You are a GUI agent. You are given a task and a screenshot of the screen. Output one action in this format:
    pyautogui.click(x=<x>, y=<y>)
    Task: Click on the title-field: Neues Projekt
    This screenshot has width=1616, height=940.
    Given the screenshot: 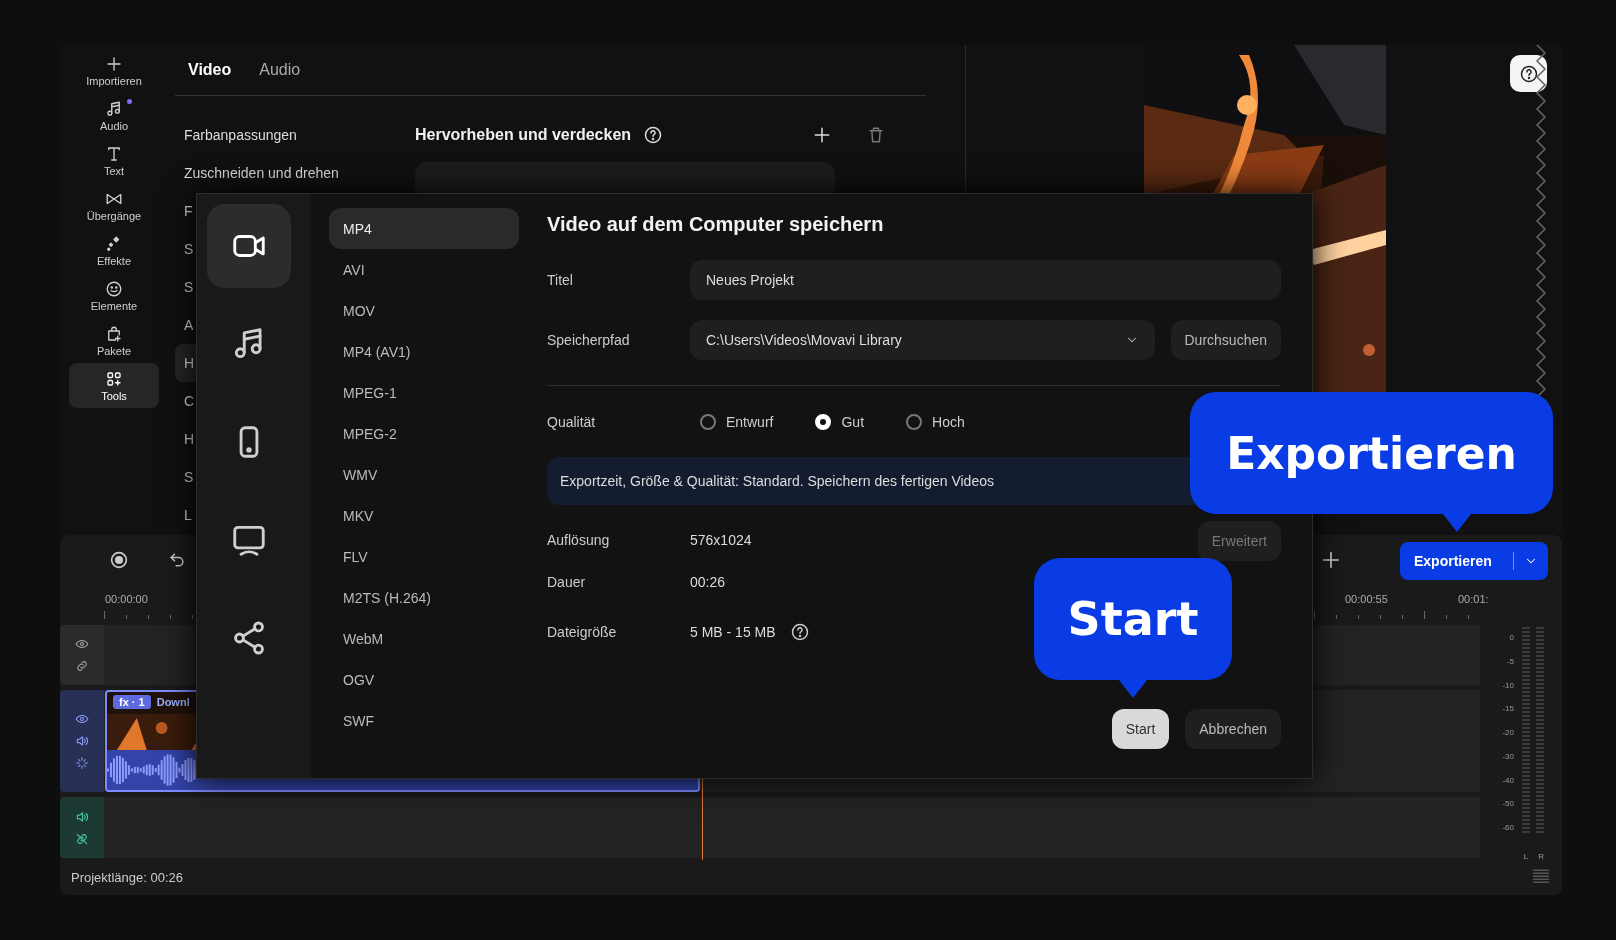 What is the action you would take?
    pyautogui.click(x=985, y=280)
    